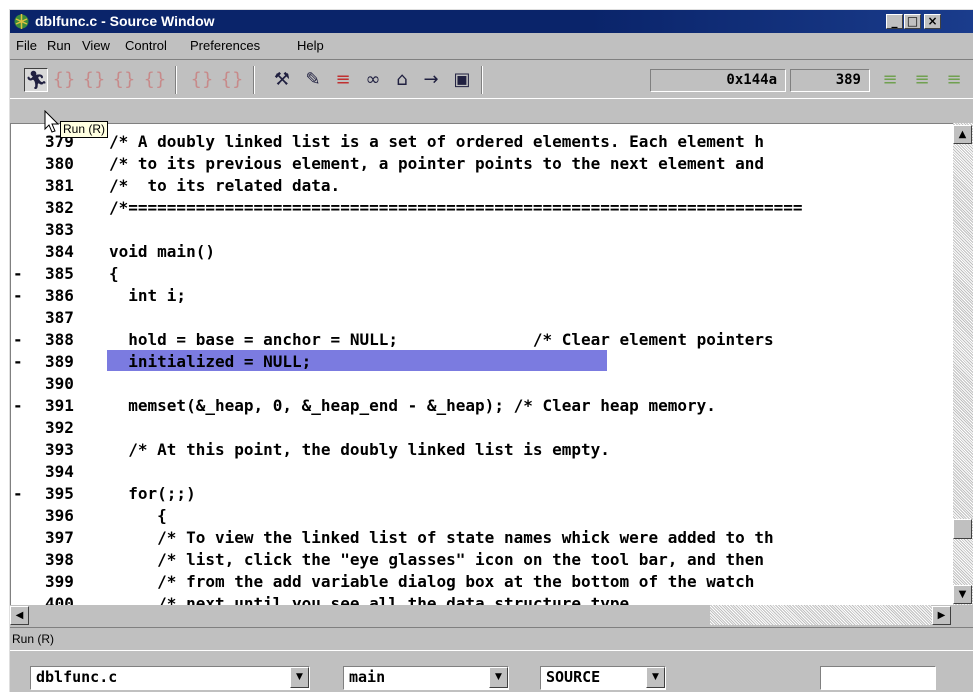 The height and width of the screenshot is (692, 973). I want to click on menu-view: View, so click(96, 45).